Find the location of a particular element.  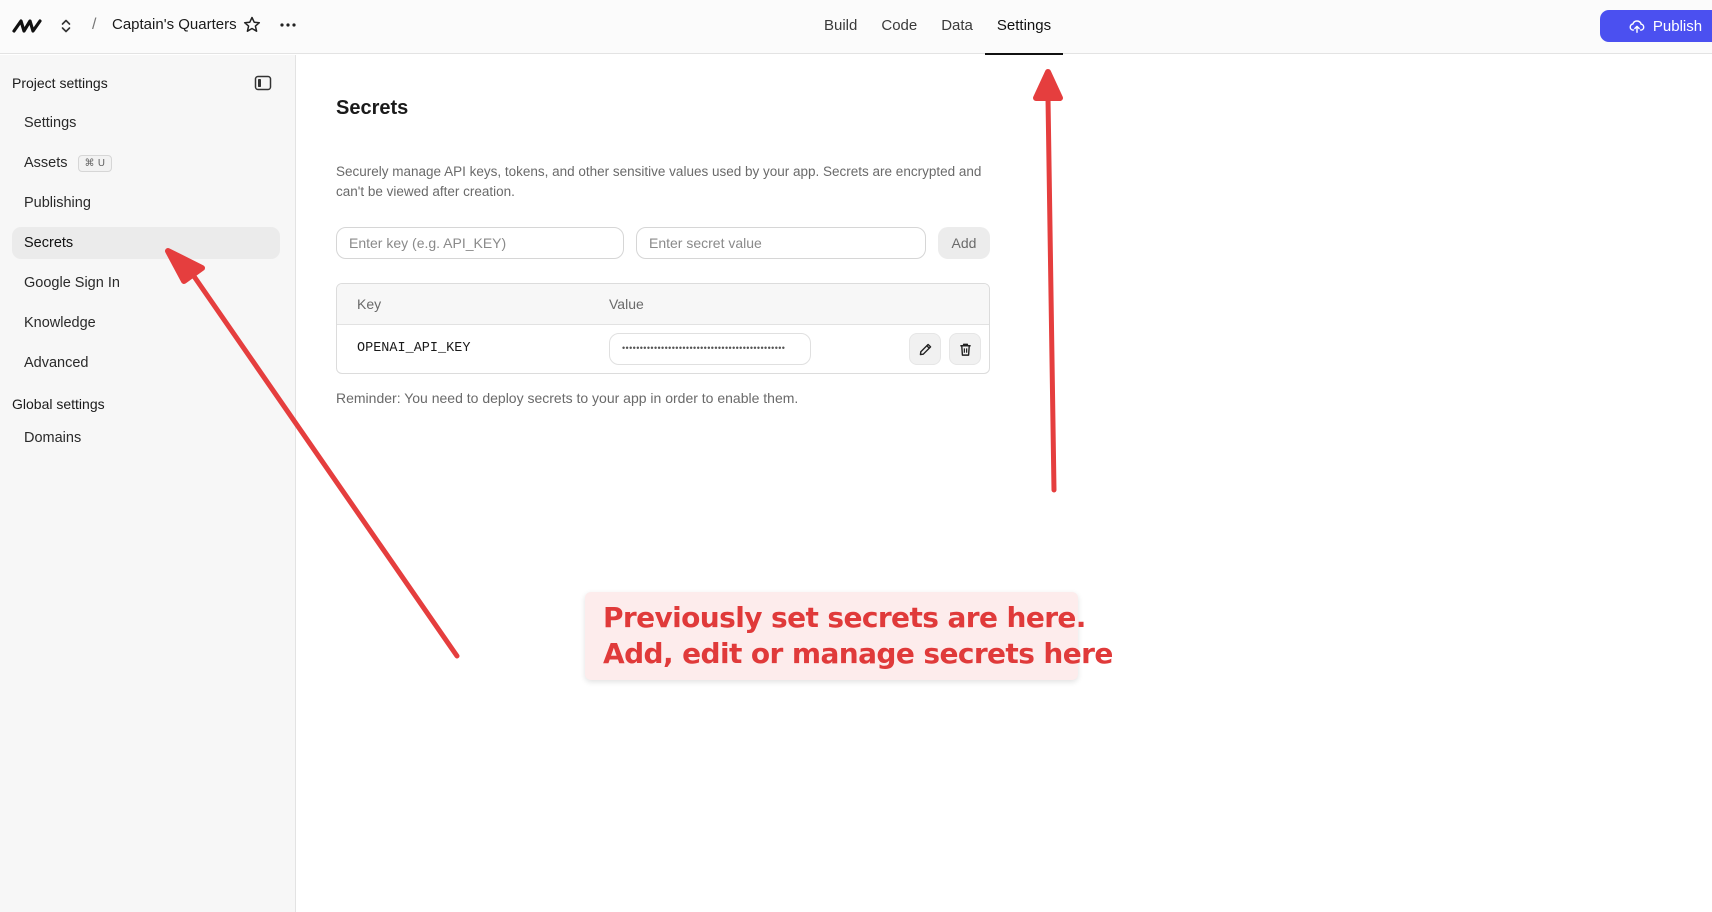

chevron-up-down-icon is located at coordinates (66, 26).